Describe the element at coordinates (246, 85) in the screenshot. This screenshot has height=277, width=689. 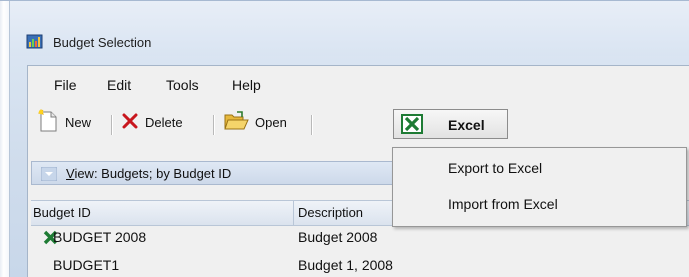
I see `menu-help: Help` at that location.